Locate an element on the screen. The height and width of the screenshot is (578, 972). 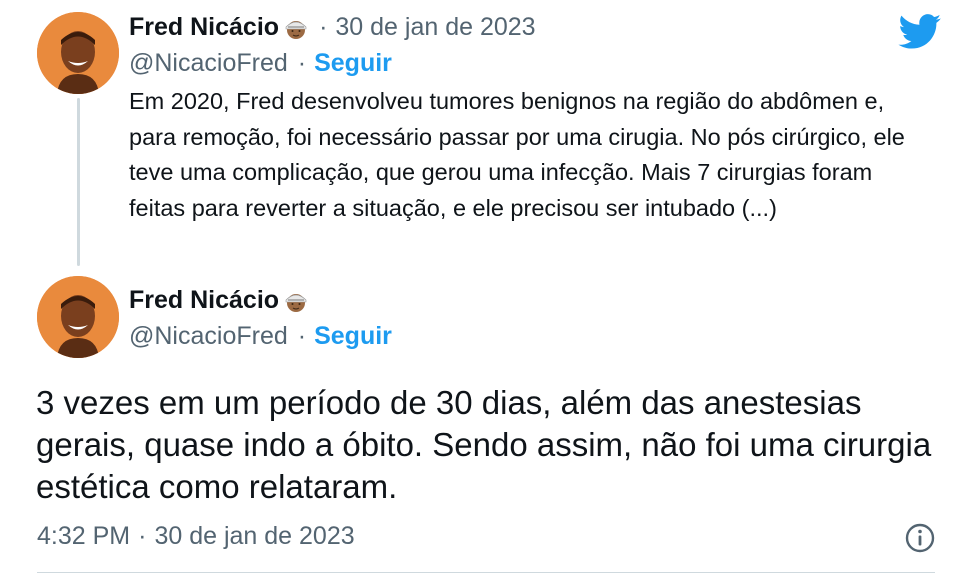
tweet-date: 30 de jan de 2023 is located at coordinates (435, 27).